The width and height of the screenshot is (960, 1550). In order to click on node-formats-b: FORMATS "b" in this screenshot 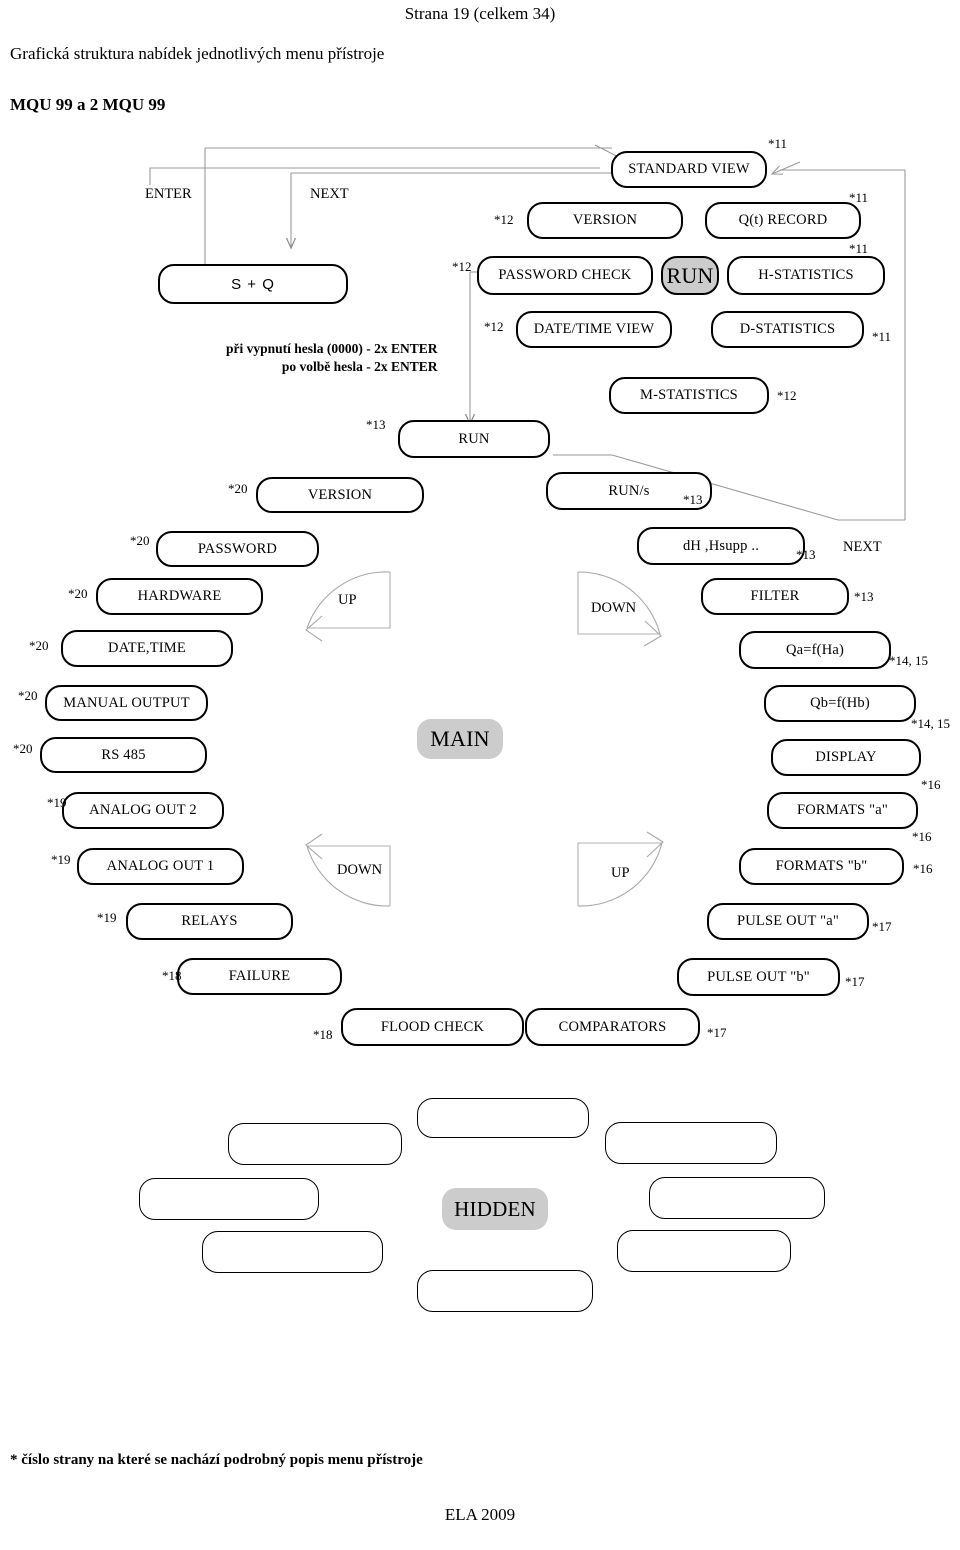, I will do `click(821, 866)`.